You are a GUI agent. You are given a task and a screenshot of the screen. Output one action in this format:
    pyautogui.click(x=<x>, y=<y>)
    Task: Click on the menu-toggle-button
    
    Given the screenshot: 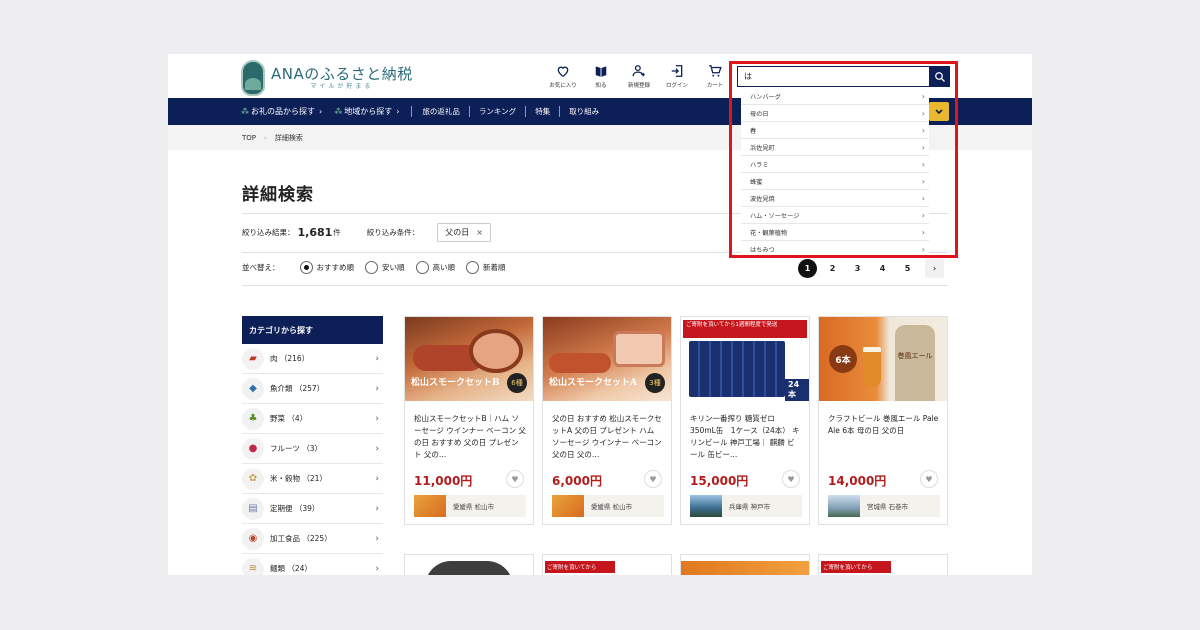 What is the action you would take?
    pyautogui.click(x=939, y=111)
    